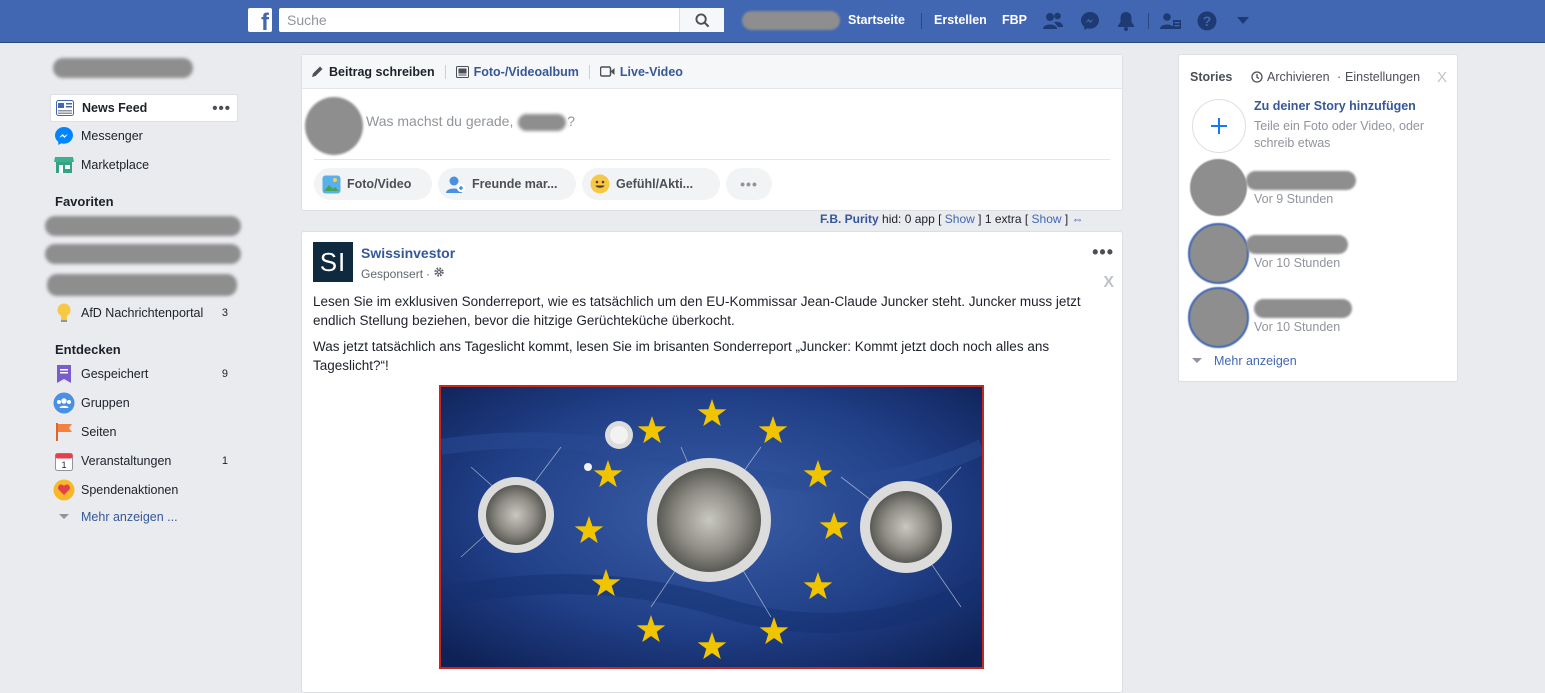  What do you see at coordinates (379, 184) in the screenshot?
I see `button-label: Foto/Video` at bounding box center [379, 184].